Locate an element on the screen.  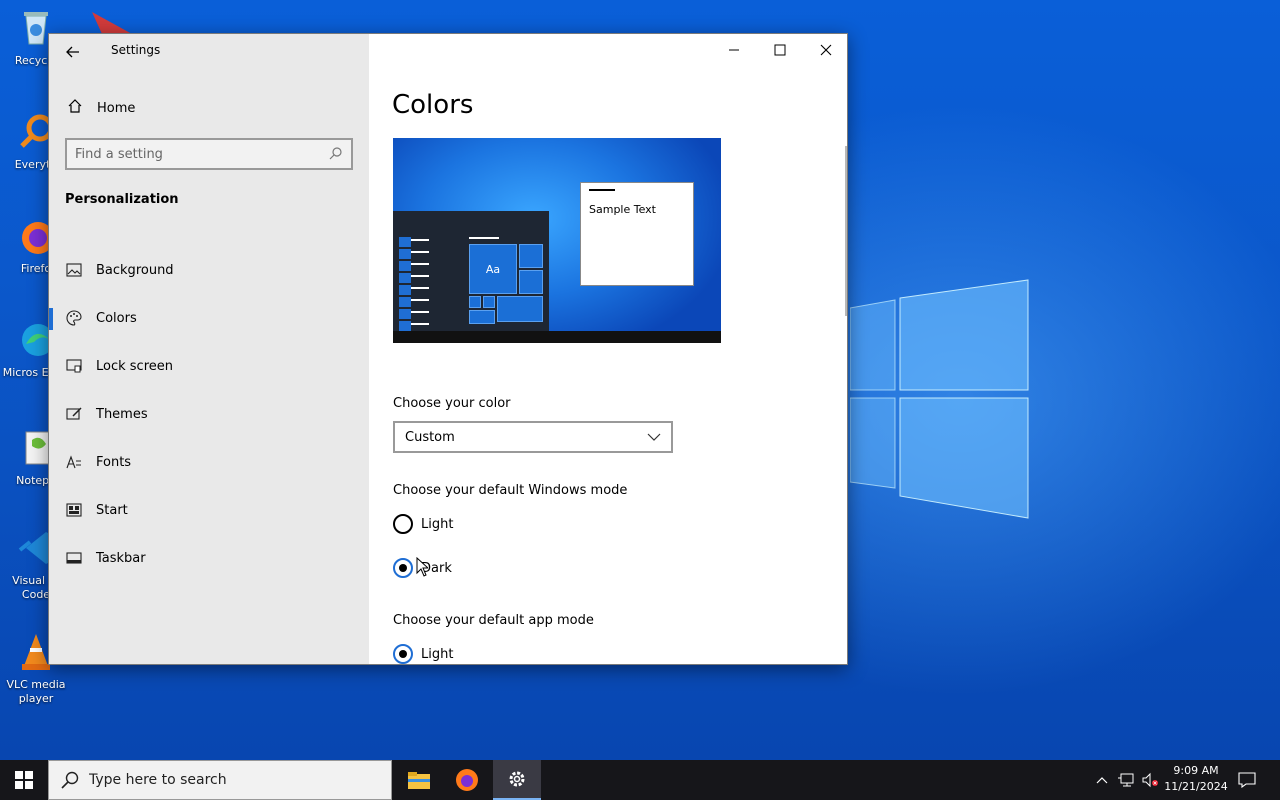
taskbar-search-input is located at coordinates (229, 780).